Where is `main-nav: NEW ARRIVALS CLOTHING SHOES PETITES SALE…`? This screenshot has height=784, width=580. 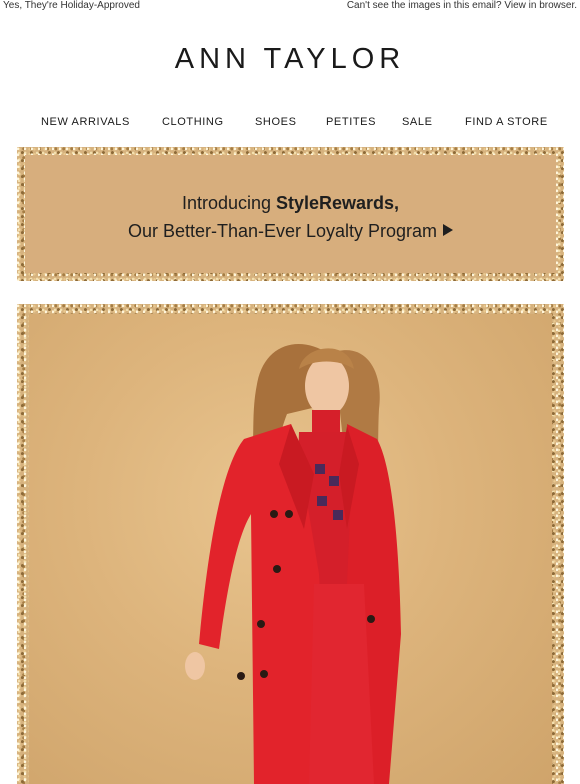 main-nav: NEW ARRIVALS CLOTHING SHOES PETITES SALE… is located at coordinates (290, 124).